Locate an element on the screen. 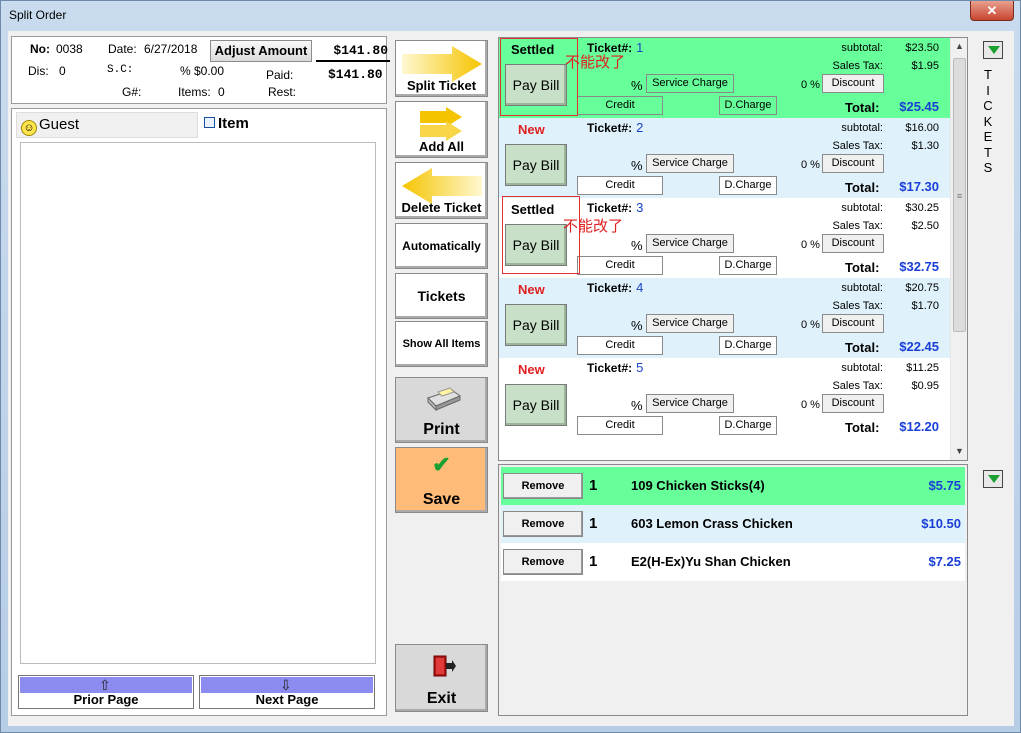 This screenshot has height=733, width=1021. ticket-number-label: Ticket#: 3 is located at coordinates (615, 207).